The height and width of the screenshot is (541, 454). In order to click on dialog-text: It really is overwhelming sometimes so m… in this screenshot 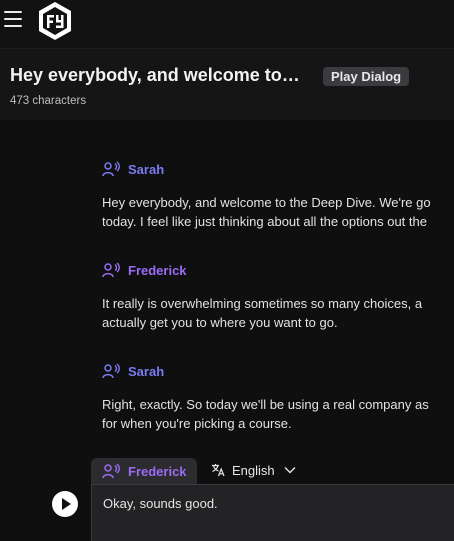, I will do `click(278, 313)`.